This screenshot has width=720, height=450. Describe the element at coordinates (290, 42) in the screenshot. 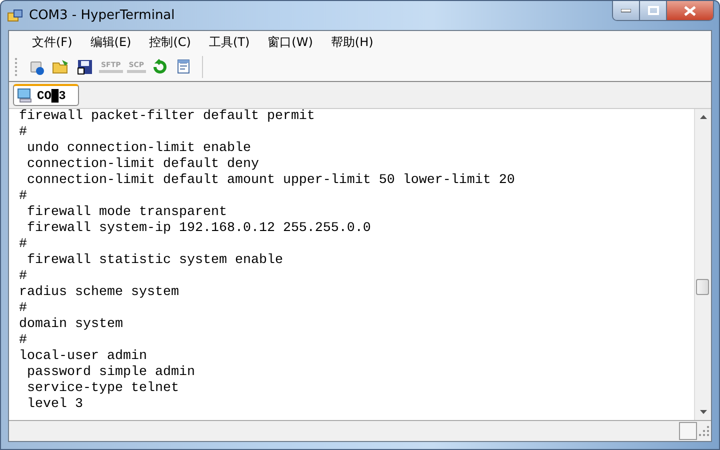

I see `menu-item: 窗口(W)` at that location.